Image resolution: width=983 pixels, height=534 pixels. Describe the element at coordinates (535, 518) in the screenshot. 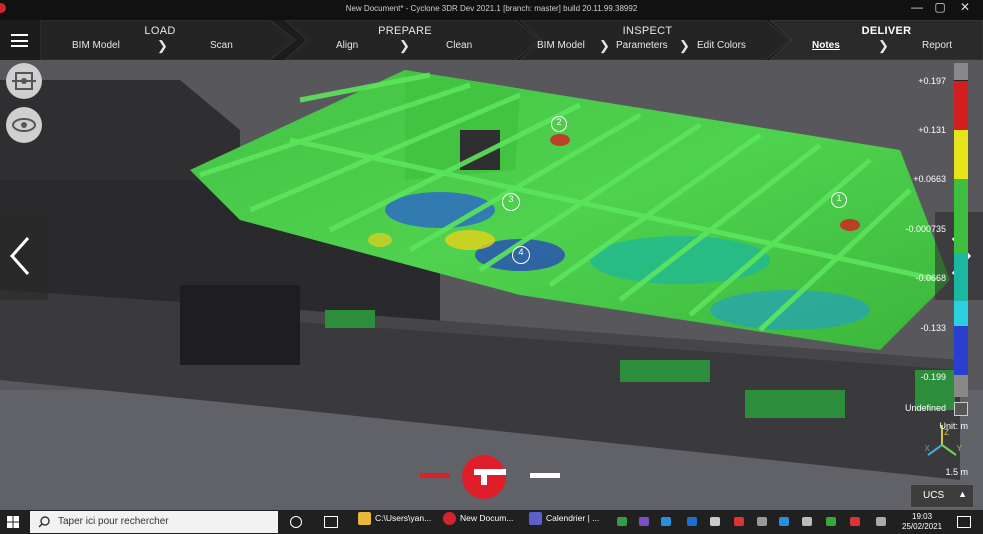

I see `calendar-icon` at that location.